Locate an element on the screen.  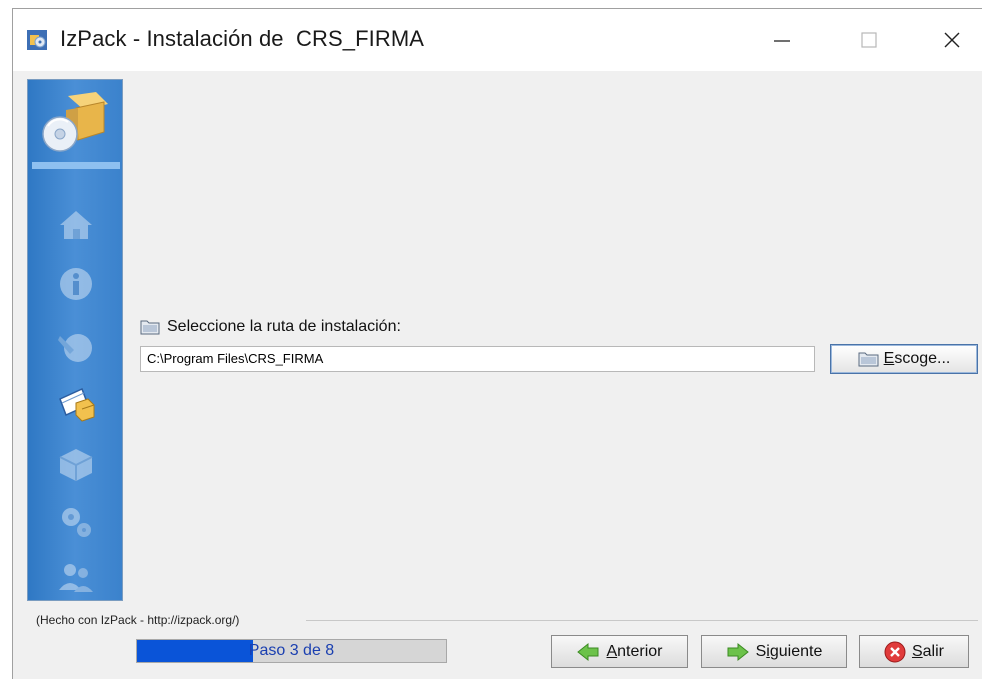
progress-text: Paso 3 de 8 is located at coordinates (291, 650).